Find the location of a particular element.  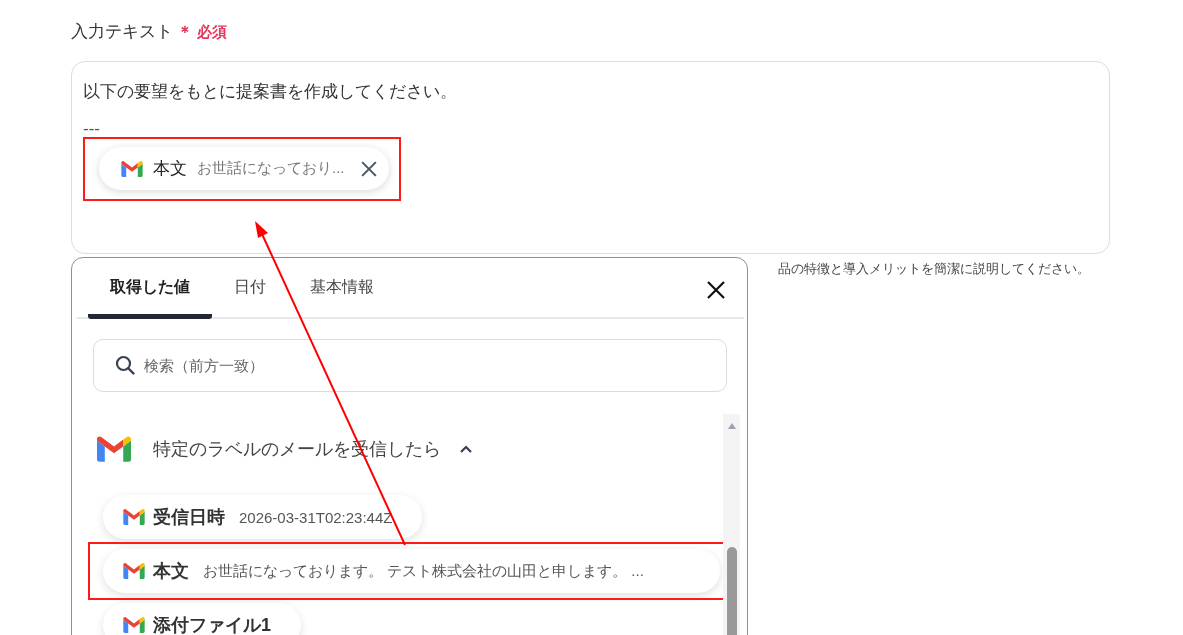

item-label: 受信日時 is located at coordinates (189, 517).